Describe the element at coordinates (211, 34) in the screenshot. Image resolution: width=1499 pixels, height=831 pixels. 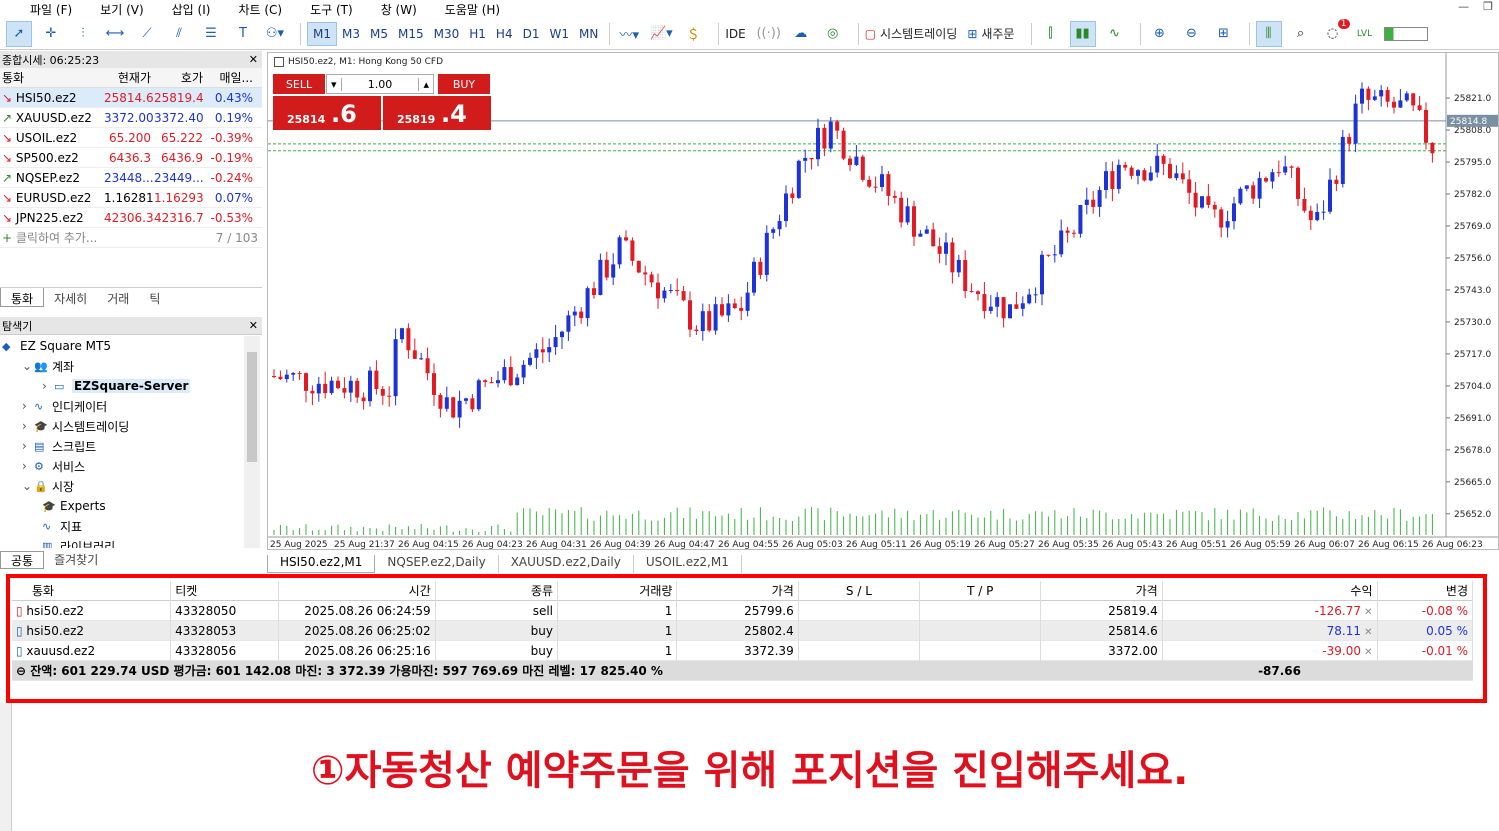
I see `fibonacci-icon: ☰` at that location.